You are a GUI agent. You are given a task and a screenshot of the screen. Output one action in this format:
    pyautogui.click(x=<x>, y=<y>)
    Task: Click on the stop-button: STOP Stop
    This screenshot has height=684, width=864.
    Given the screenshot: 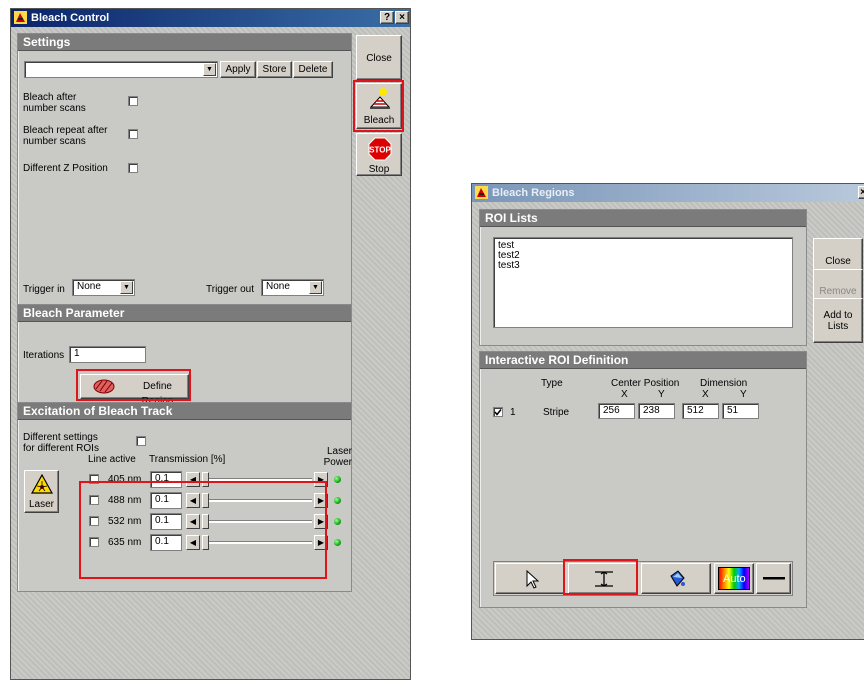 What is the action you would take?
    pyautogui.click(x=379, y=154)
    